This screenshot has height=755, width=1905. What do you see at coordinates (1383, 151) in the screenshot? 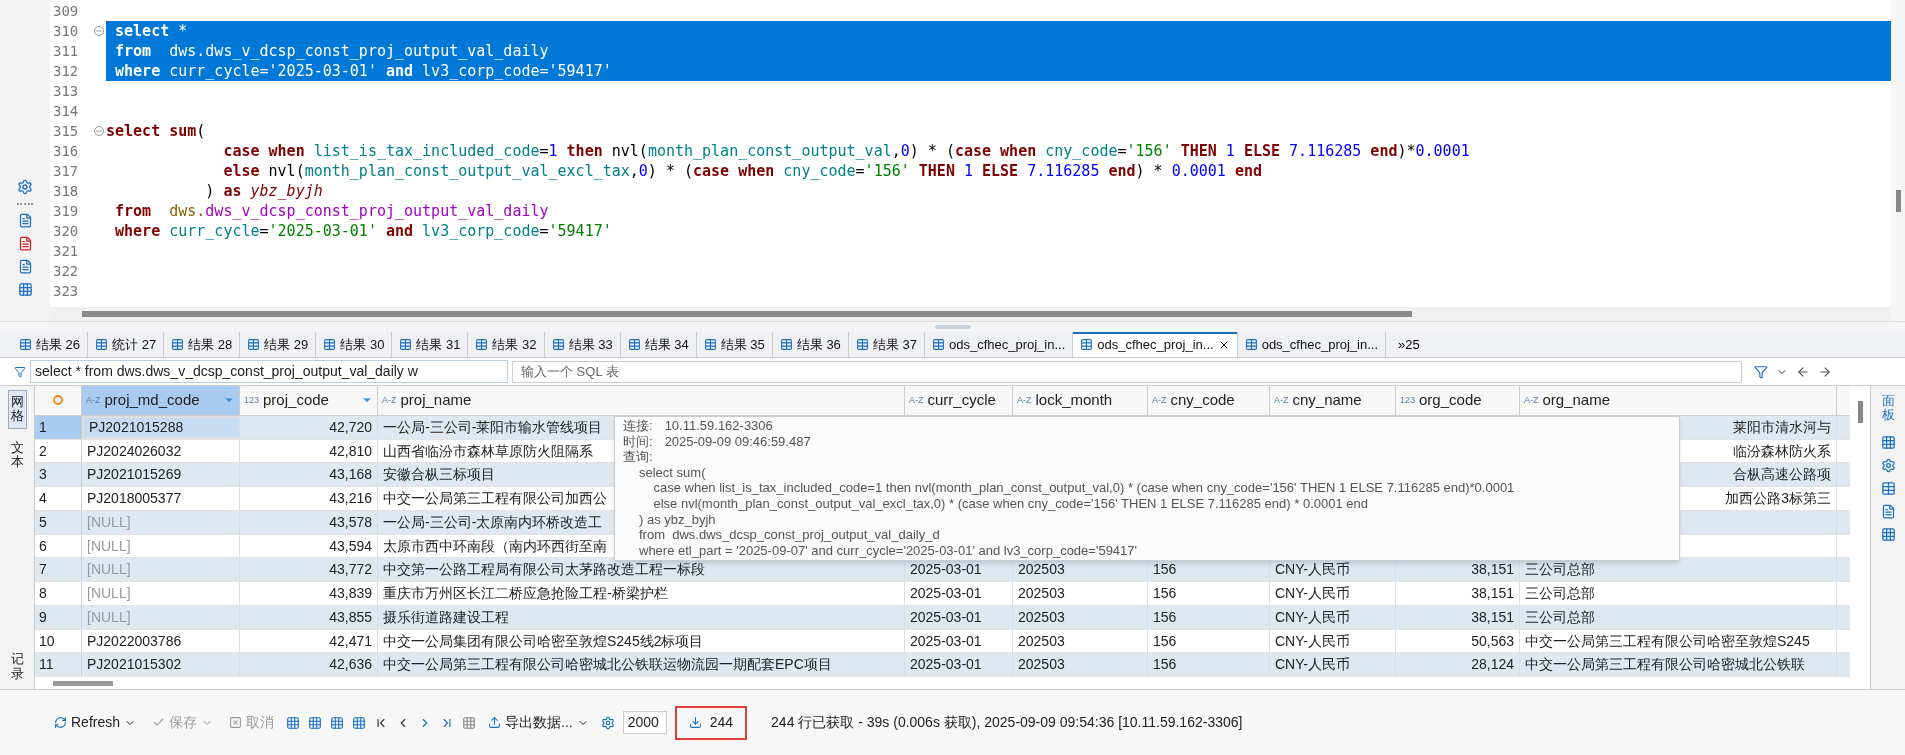
I see `code-token: end` at bounding box center [1383, 151].